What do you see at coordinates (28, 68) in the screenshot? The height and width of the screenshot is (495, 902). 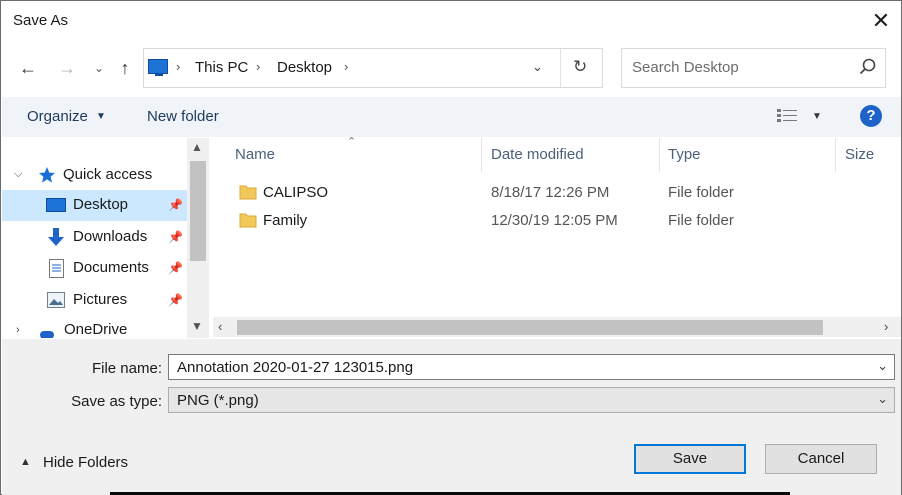 I see `back-arrow-icon: ←` at bounding box center [28, 68].